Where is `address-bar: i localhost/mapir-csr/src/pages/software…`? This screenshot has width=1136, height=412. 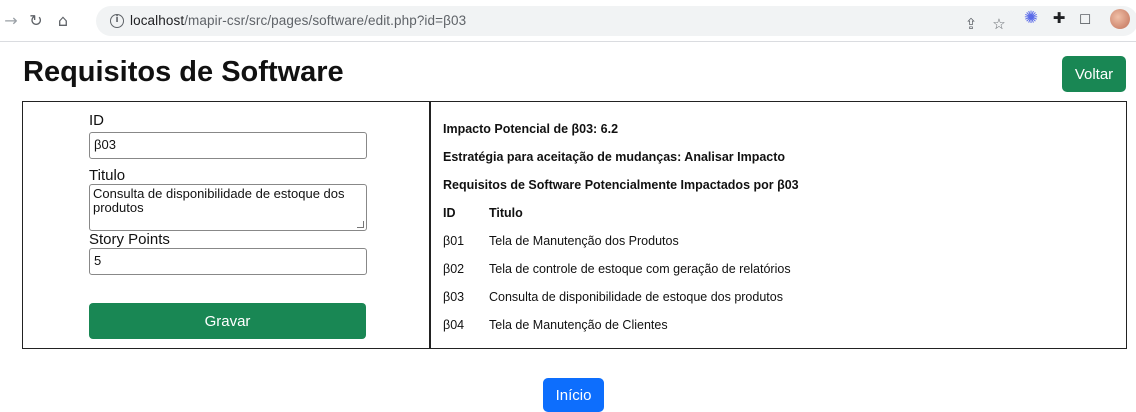 address-bar: i localhost/mapir-csr/src/pages/software… is located at coordinates (616, 21).